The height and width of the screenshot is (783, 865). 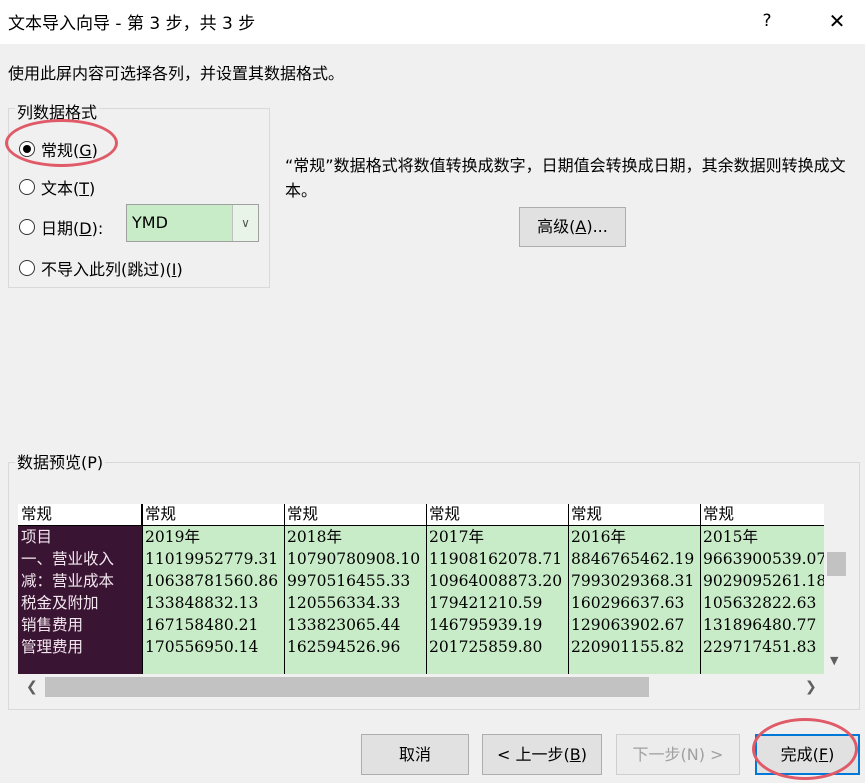 I want to click on preview-cell: 11908162078.71, so click(x=496, y=559).